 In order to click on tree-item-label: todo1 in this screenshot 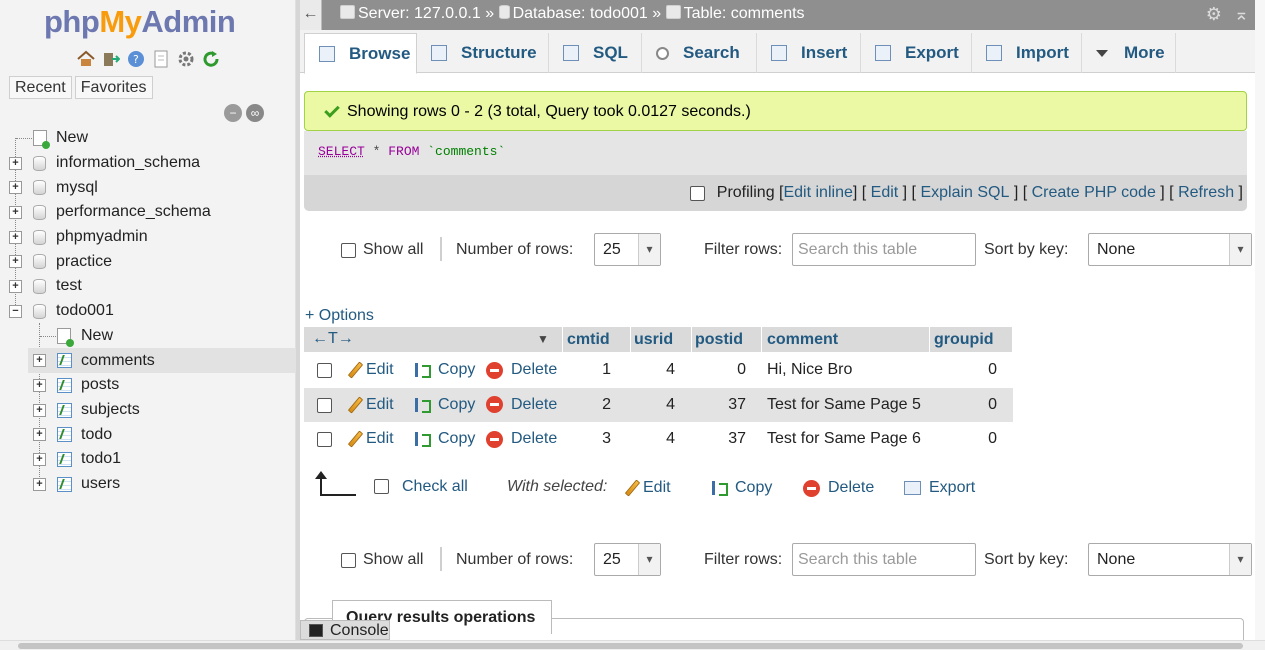, I will do `click(101, 459)`.